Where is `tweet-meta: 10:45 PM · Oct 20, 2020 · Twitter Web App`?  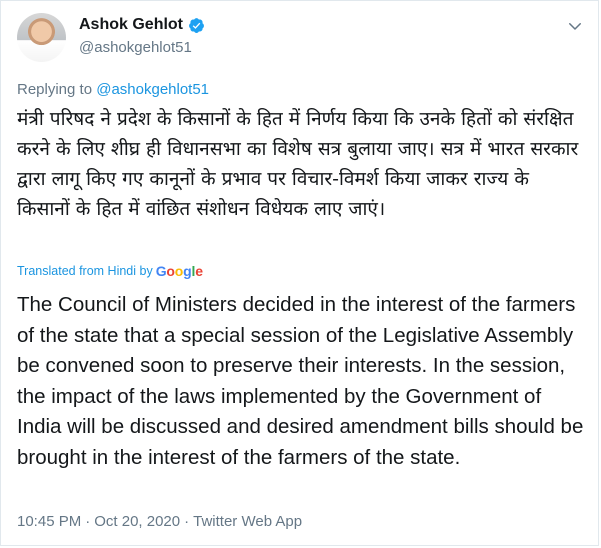 tweet-meta: 10:45 PM · Oct 20, 2020 · Twitter Web App is located at coordinates (159, 521).